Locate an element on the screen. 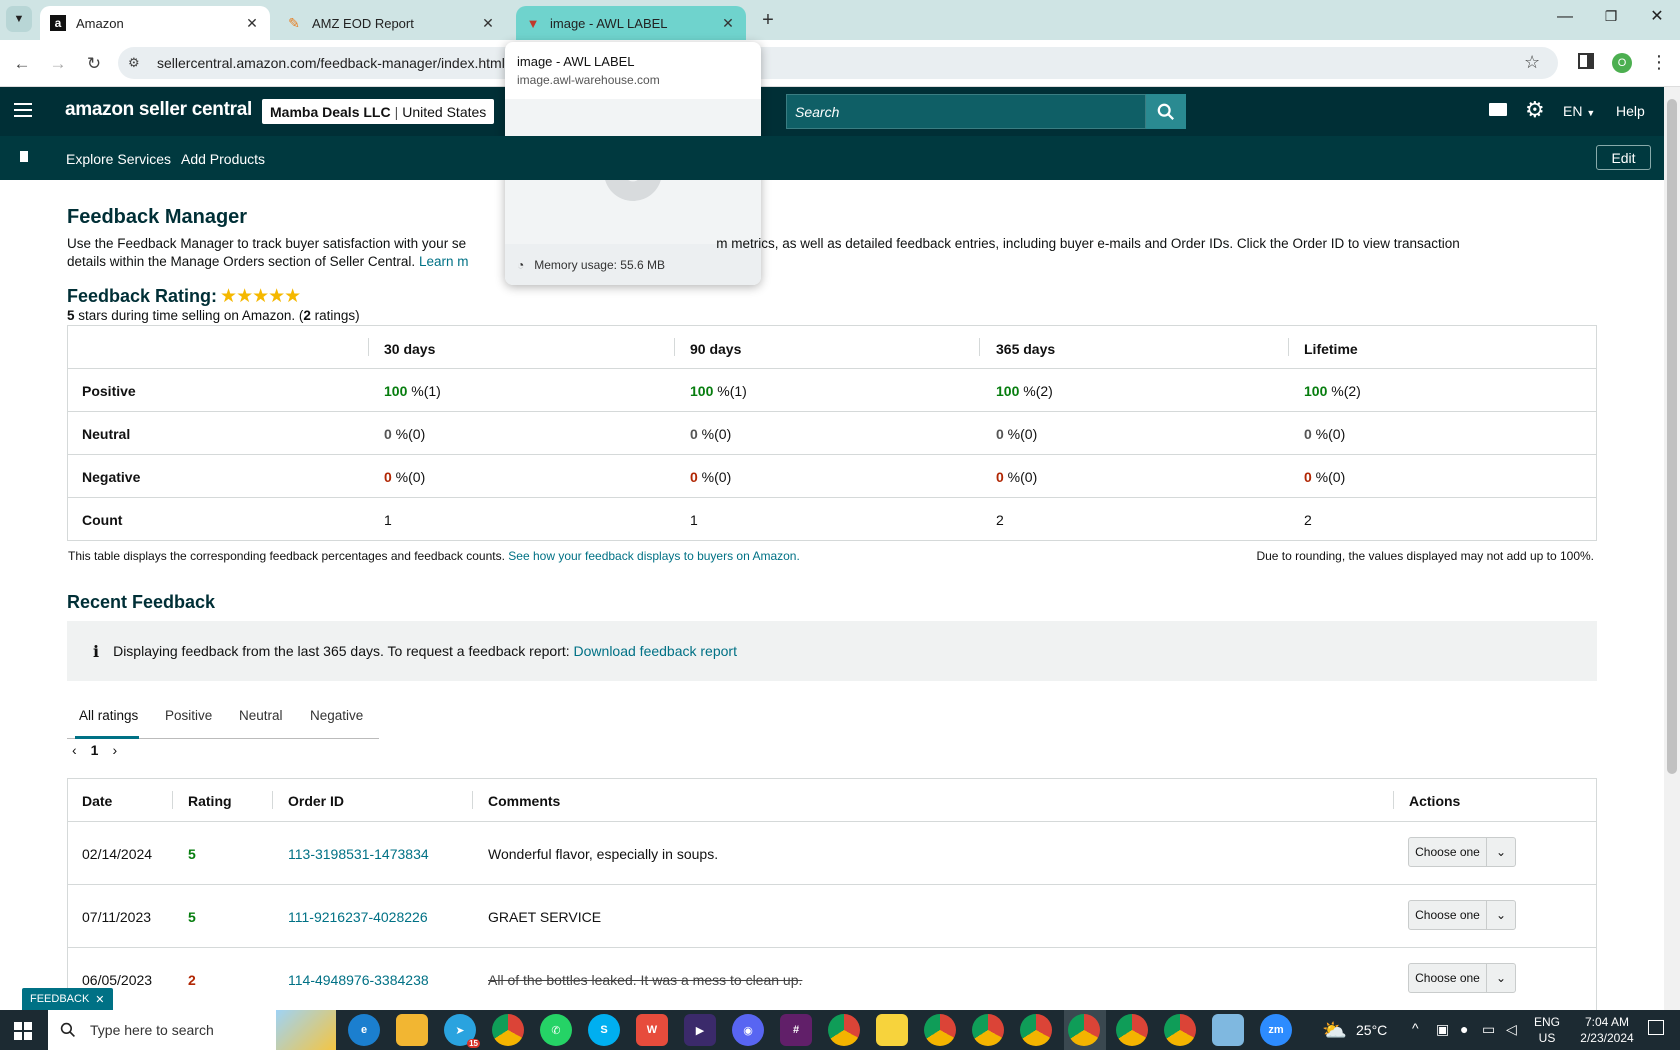 Image resolution: width=1680 pixels, height=1050 pixels. nav-explore-services: Explore Services is located at coordinates (118, 159).